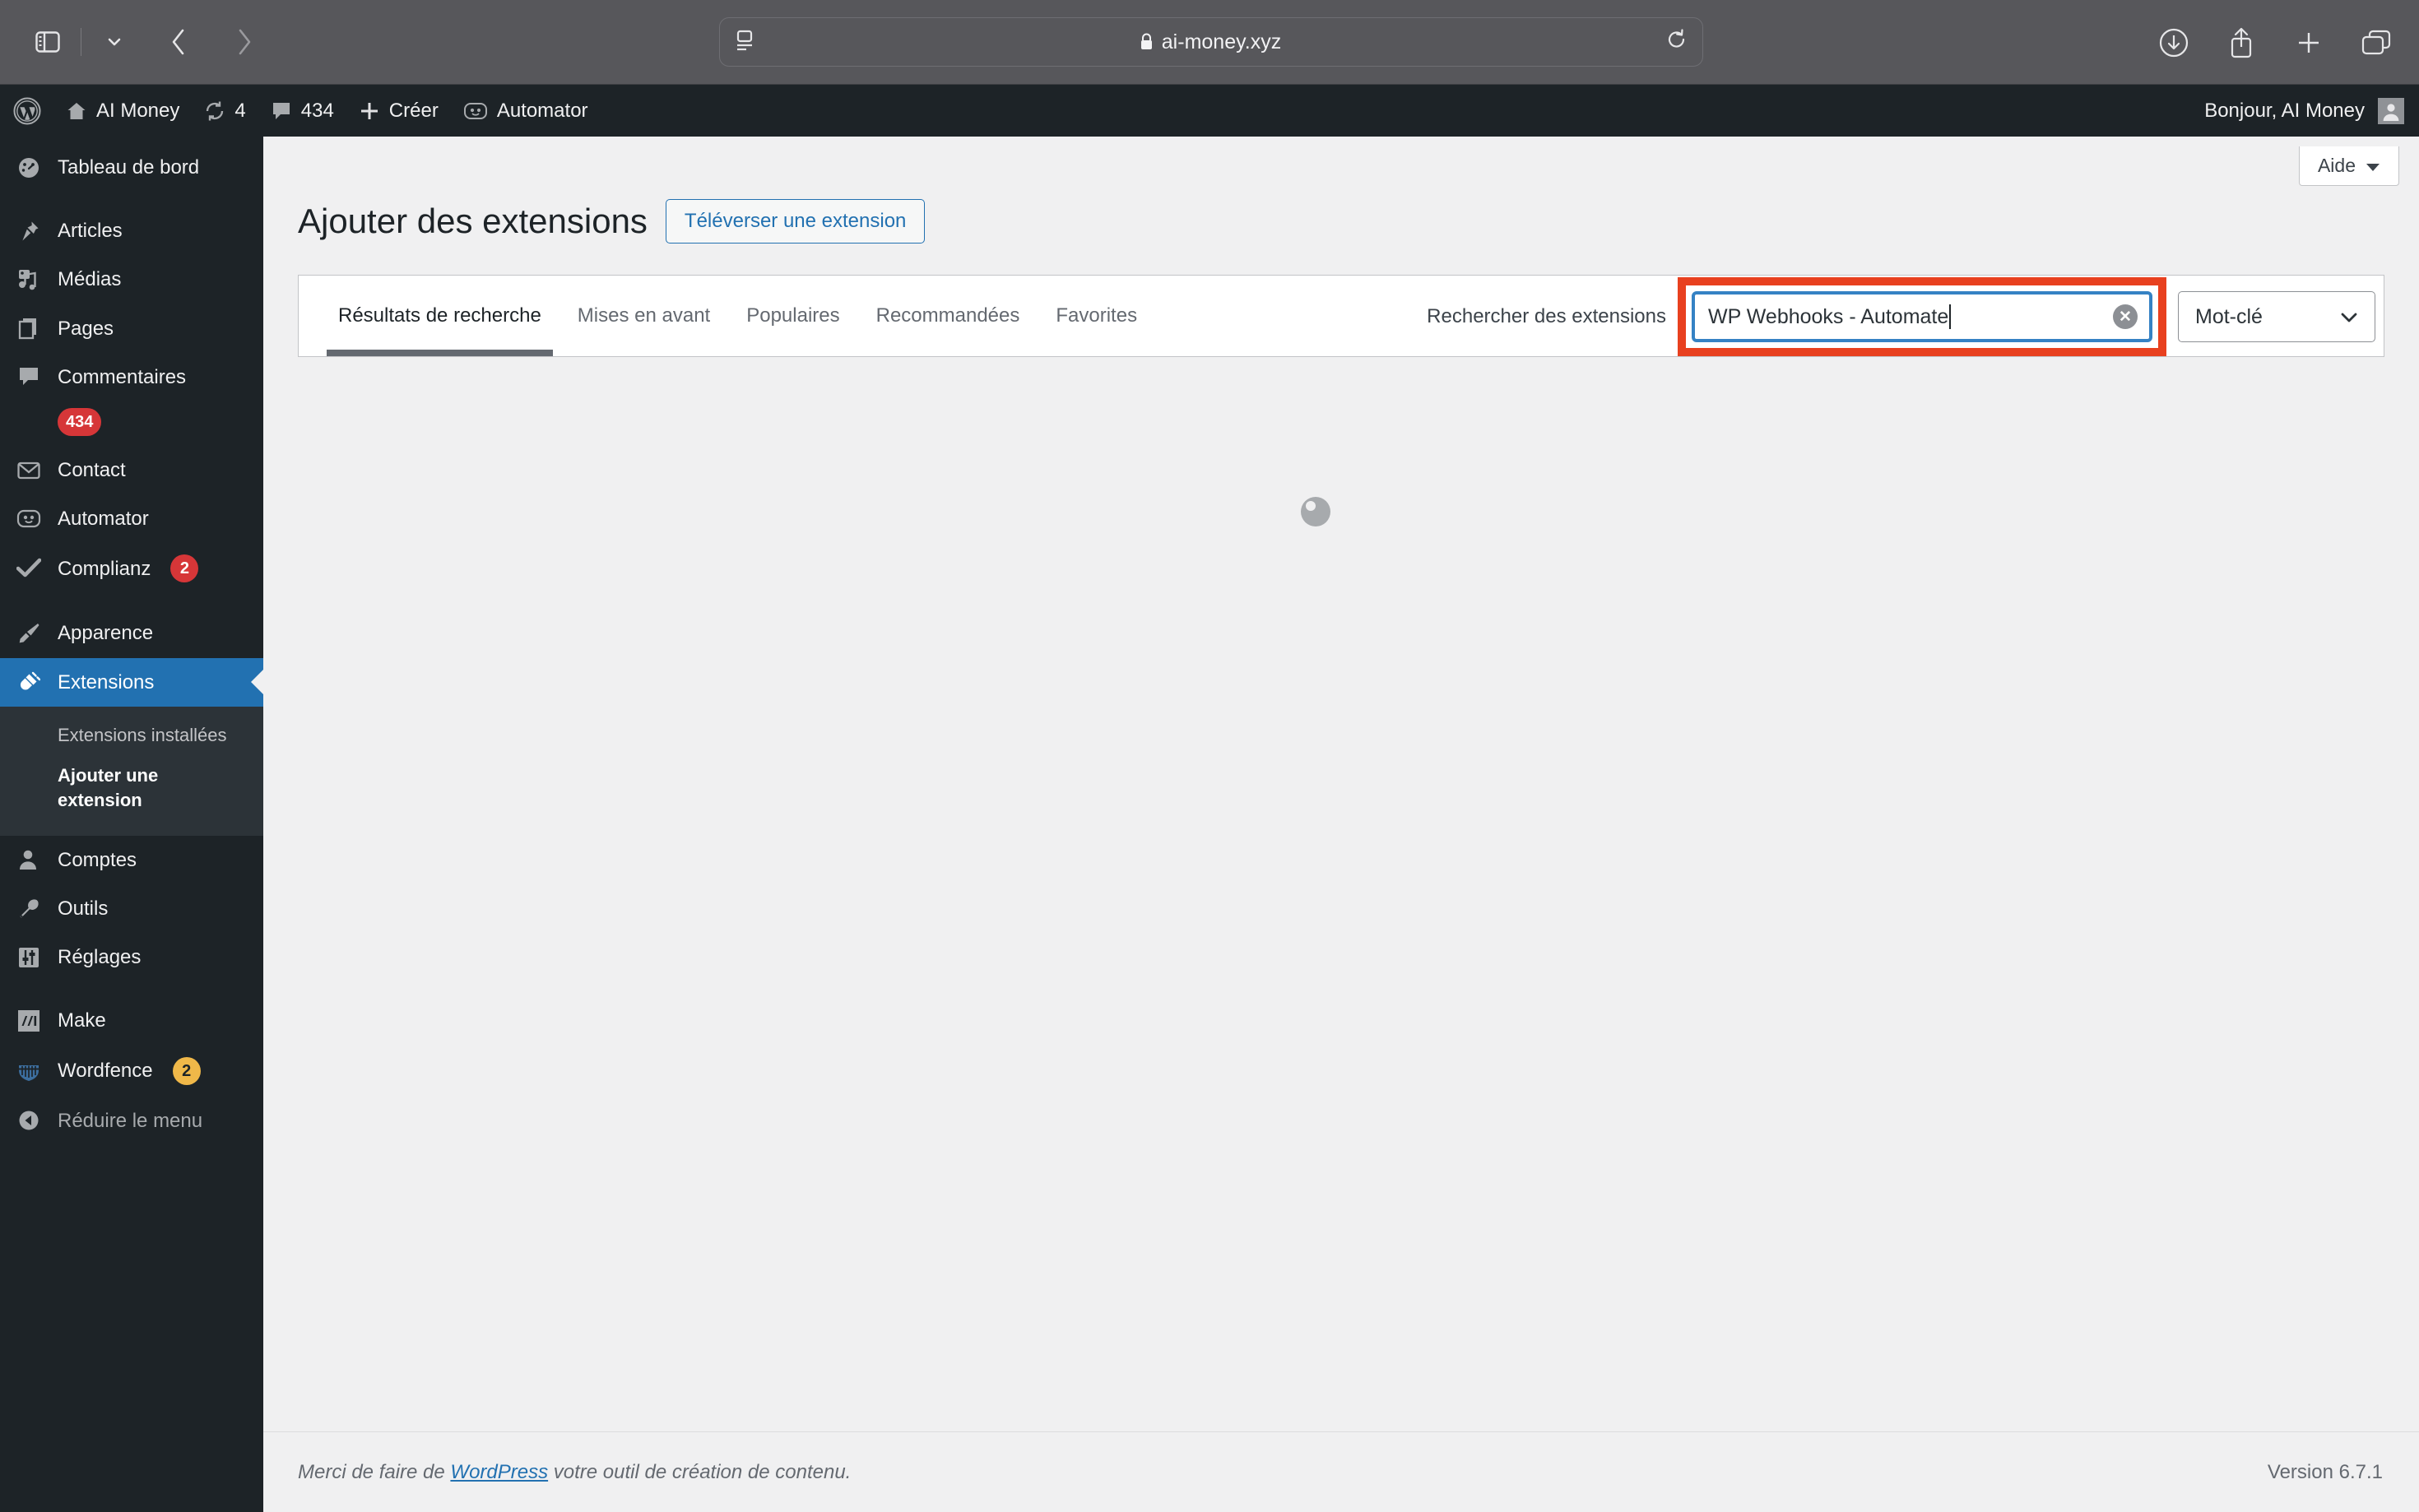  Describe the element at coordinates (179, 42) in the screenshot. I see `back-chevron-icon` at that location.